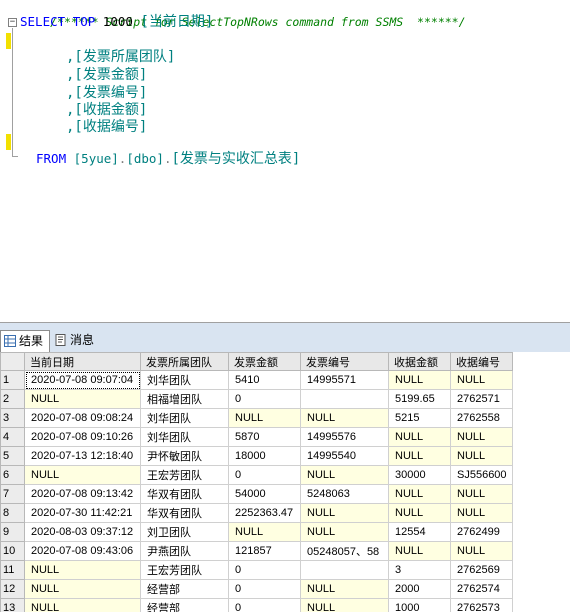 The image size is (570, 612). What do you see at coordinates (344, 437) in the screenshot?
I see `grid-cell: 14995576` at bounding box center [344, 437].